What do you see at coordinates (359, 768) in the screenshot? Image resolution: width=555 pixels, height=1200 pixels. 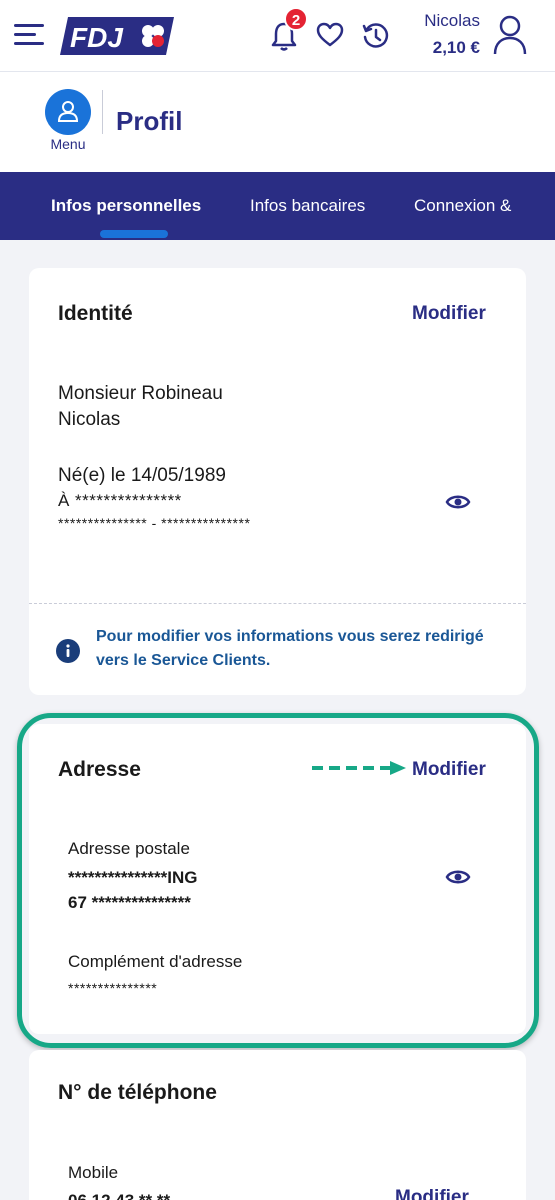 I see `dashed-arrow-icon` at bounding box center [359, 768].